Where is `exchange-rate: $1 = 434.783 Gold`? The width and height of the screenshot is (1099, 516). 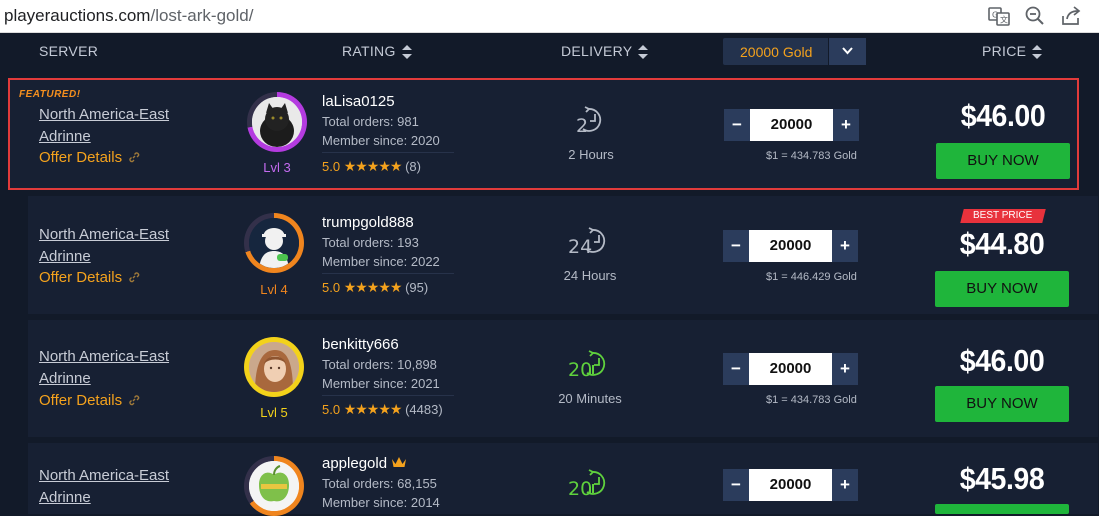
exchange-rate: $1 = 434.783 Gold is located at coordinates (811, 156).